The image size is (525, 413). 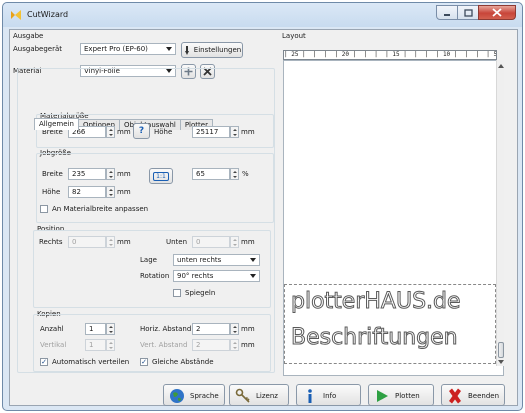 What do you see at coordinates (390, 324) in the screenshot?
I see `job-preview: plotterHAUS.de Beschriftungen` at bounding box center [390, 324].